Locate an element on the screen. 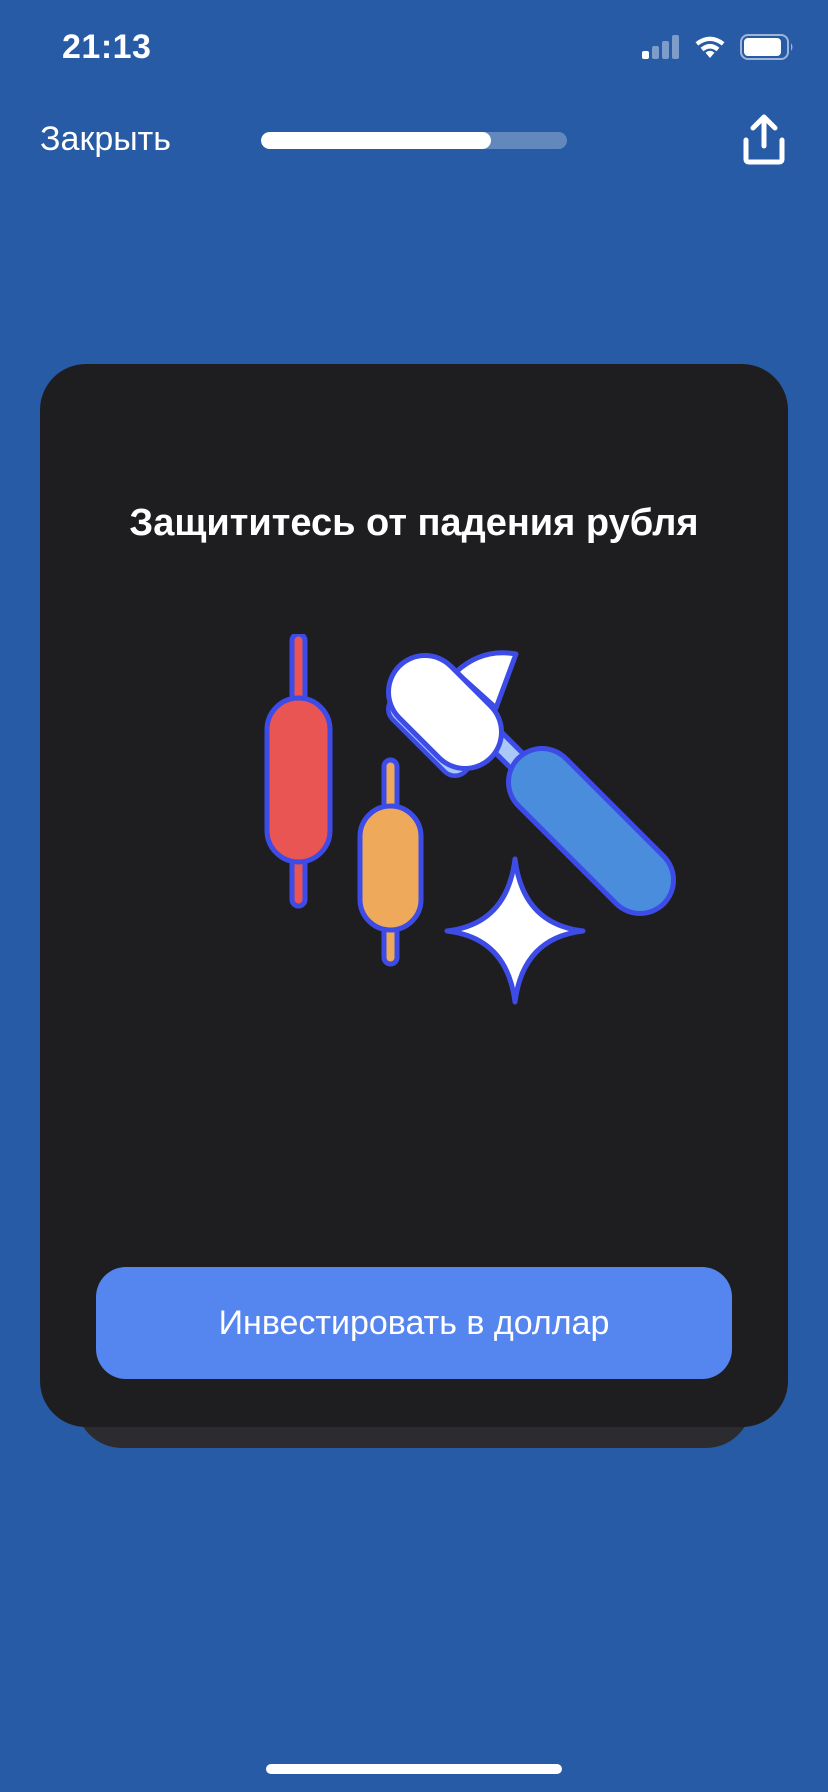  status-time: 21:13 is located at coordinates (107, 47).